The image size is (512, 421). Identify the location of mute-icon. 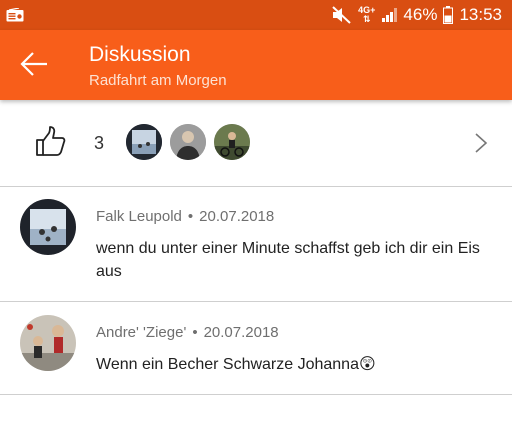
(341, 15).